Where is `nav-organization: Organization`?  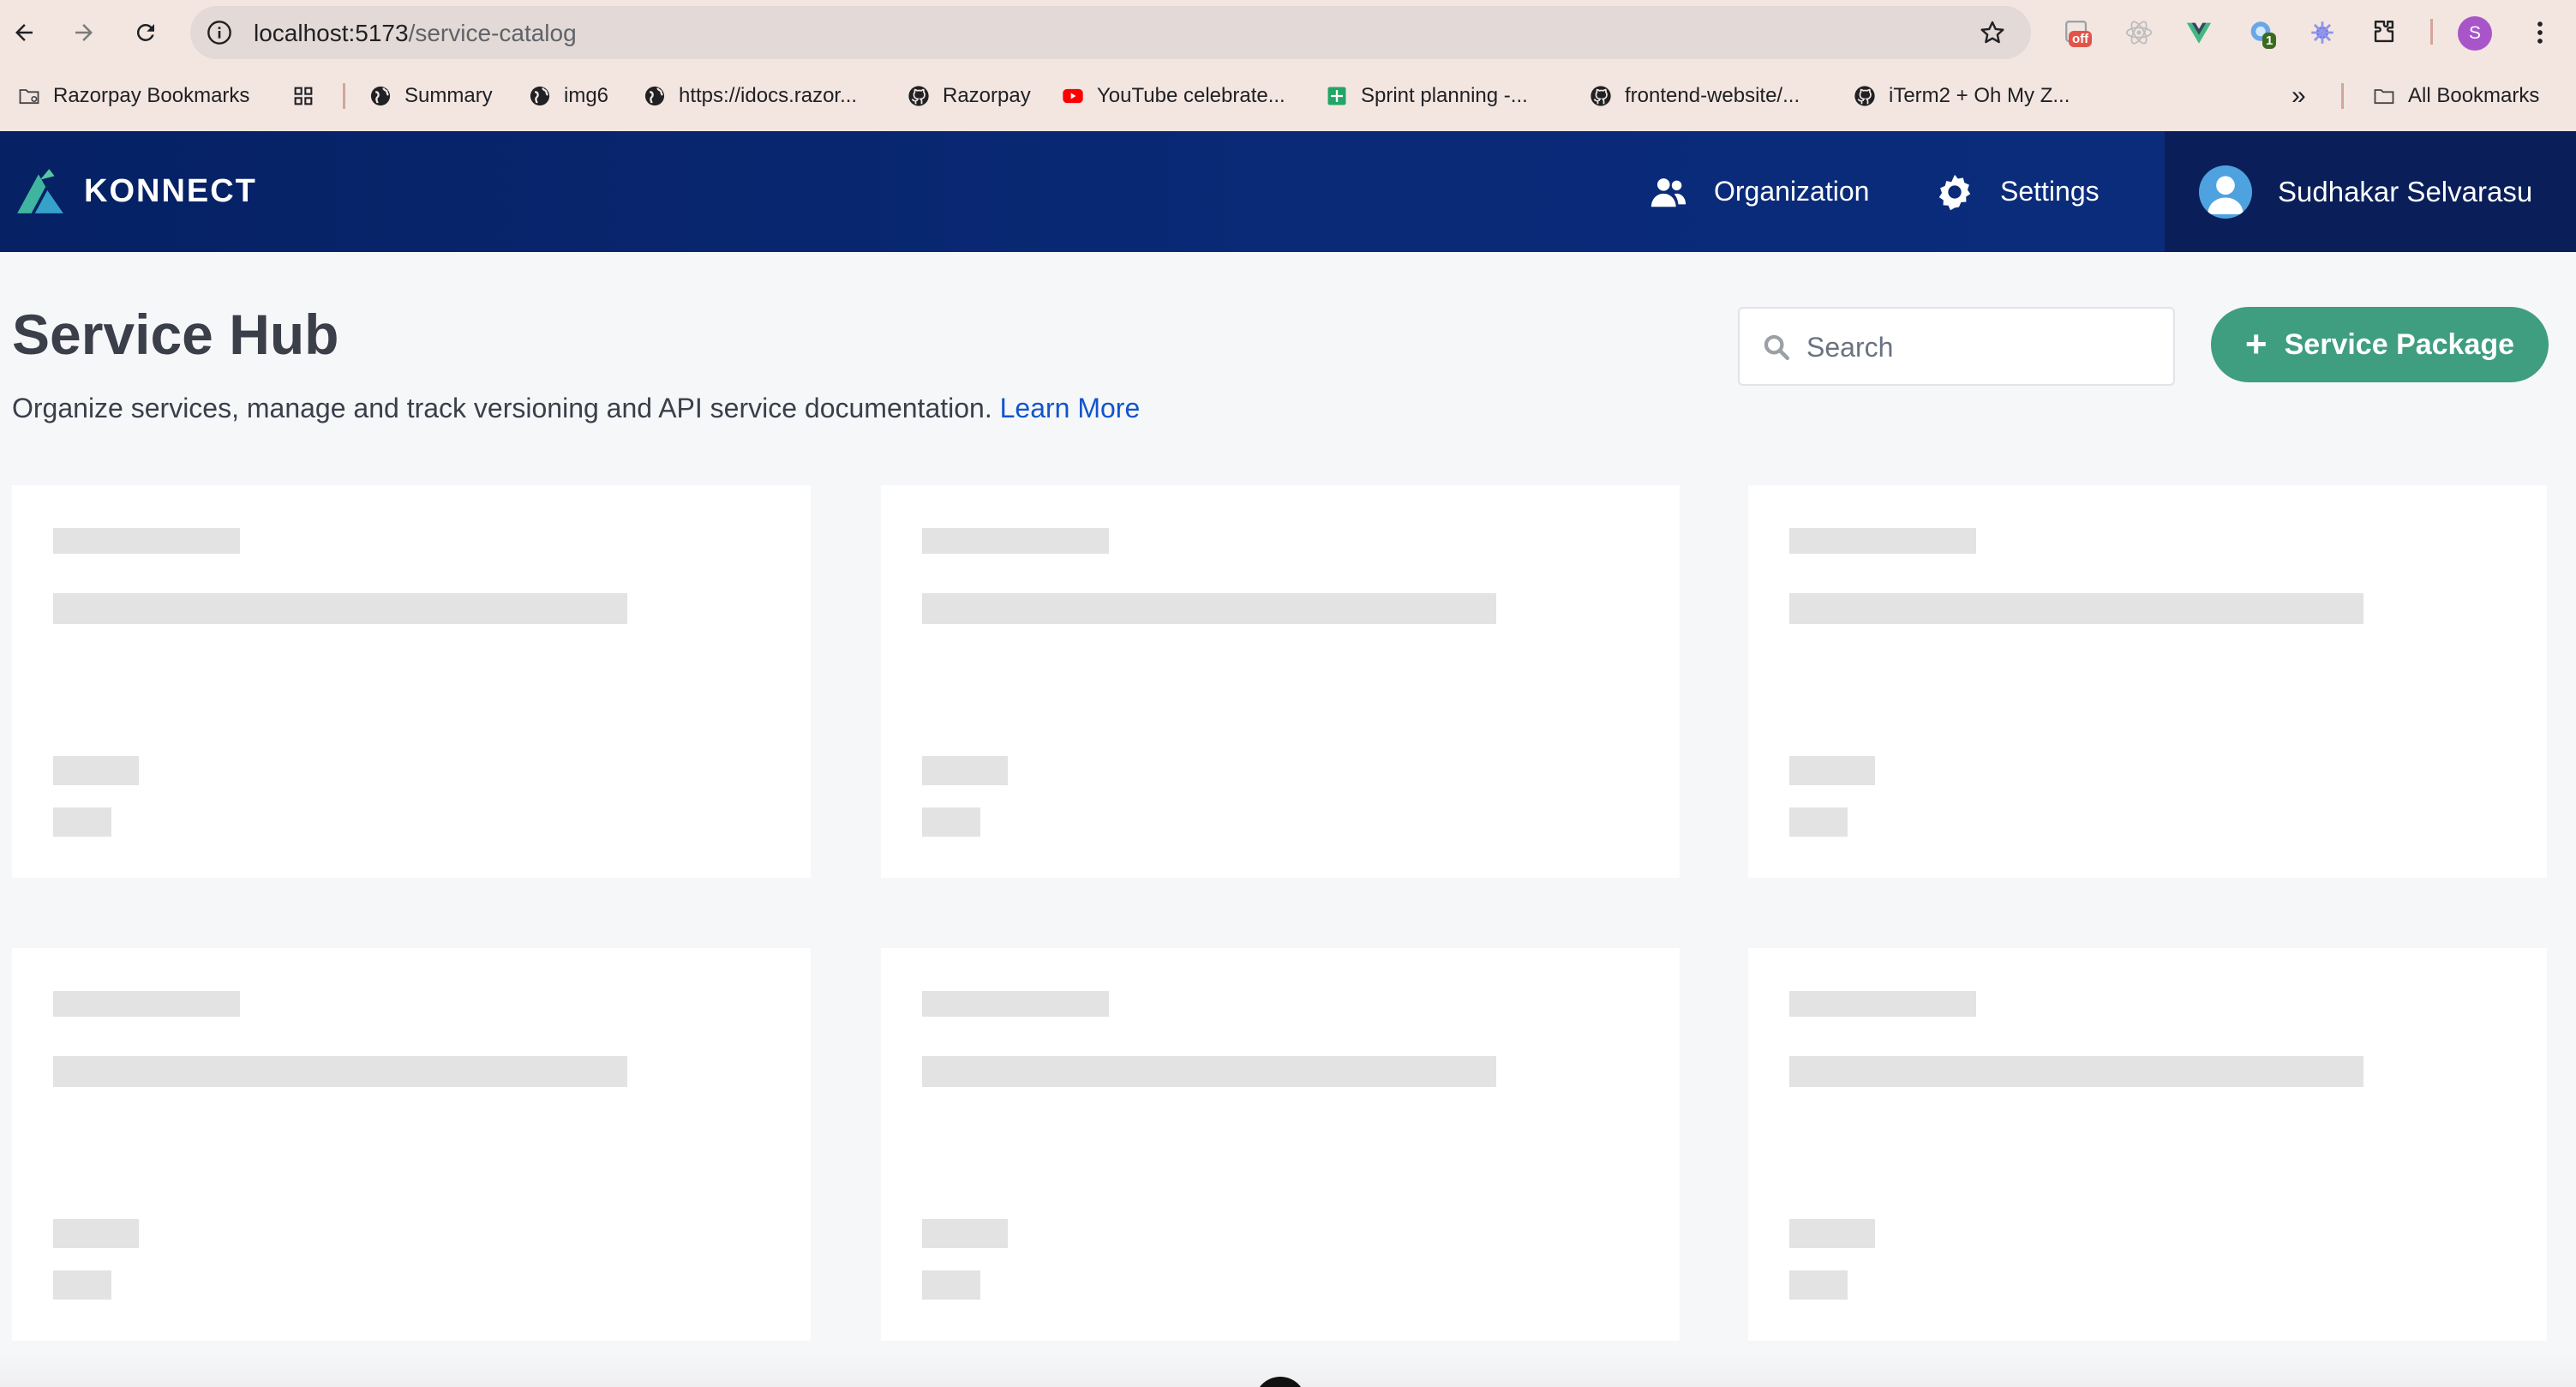 nav-organization: Organization is located at coordinates (1759, 191).